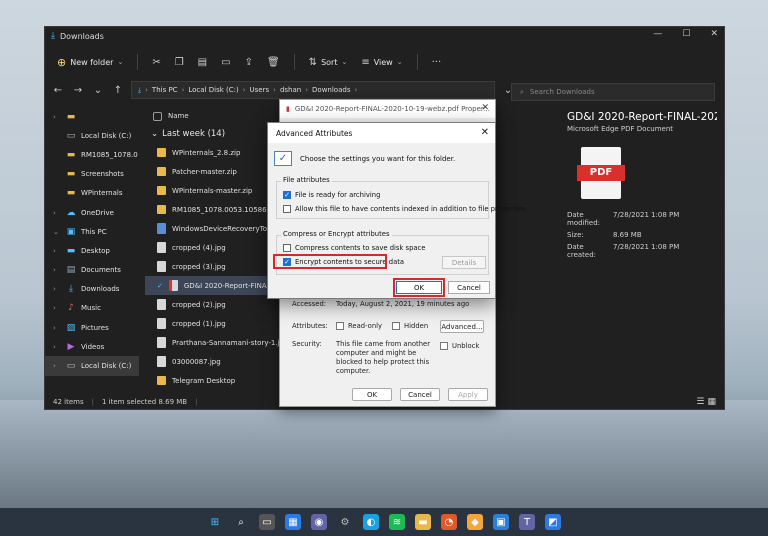  What do you see at coordinates (501, 522) in the screenshot?
I see `store-icon: ▣` at bounding box center [501, 522].